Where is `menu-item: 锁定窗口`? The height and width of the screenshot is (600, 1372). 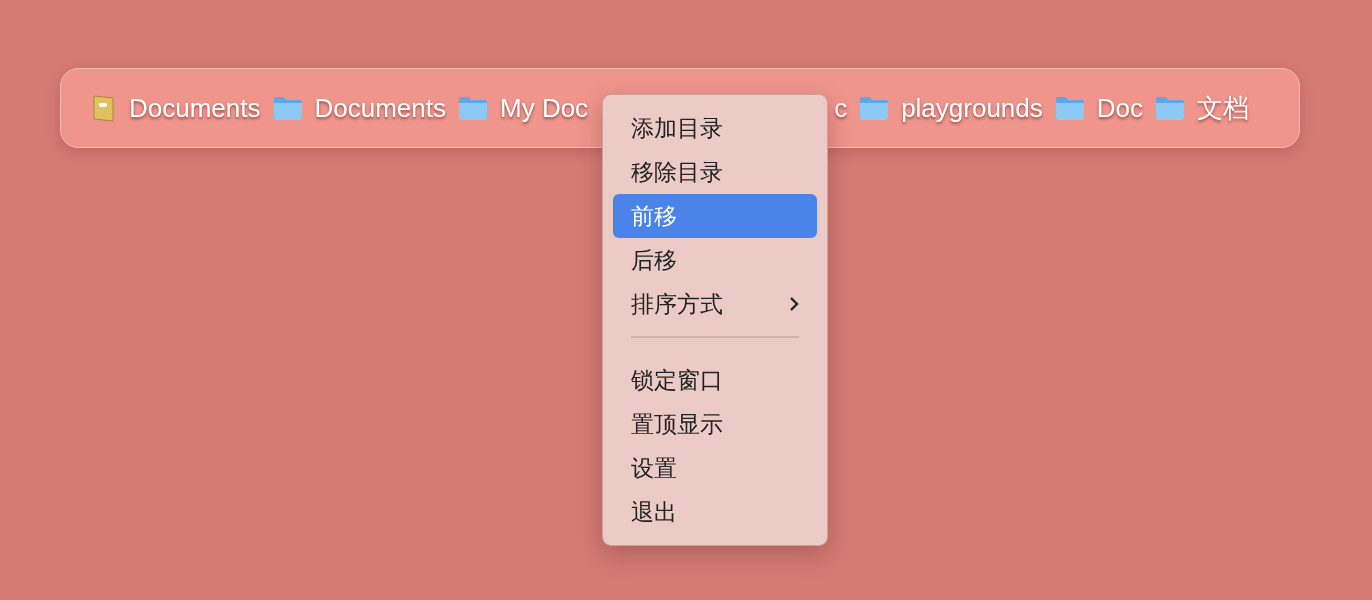 menu-item: 锁定窗口 is located at coordinates (715, 380).